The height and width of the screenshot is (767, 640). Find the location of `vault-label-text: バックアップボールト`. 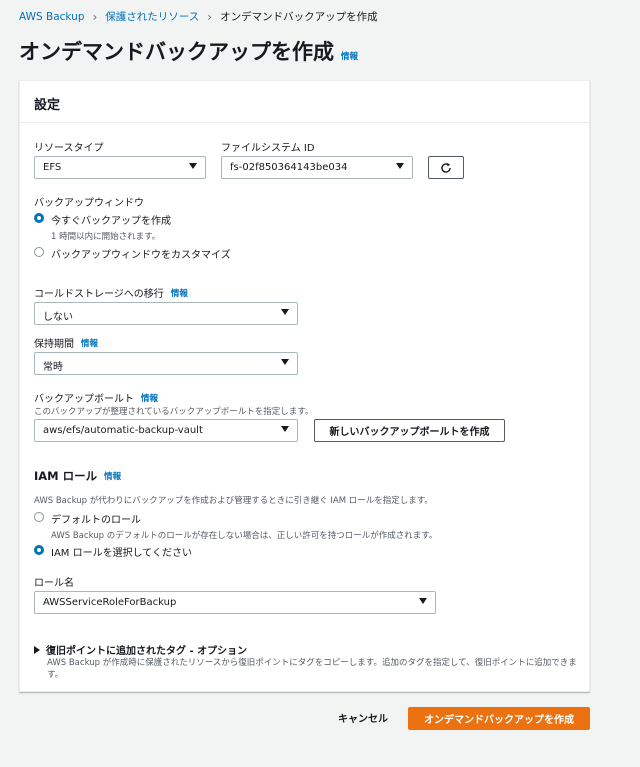

vault-label-text: バックアップボールト is located at coordinates (84, 399).